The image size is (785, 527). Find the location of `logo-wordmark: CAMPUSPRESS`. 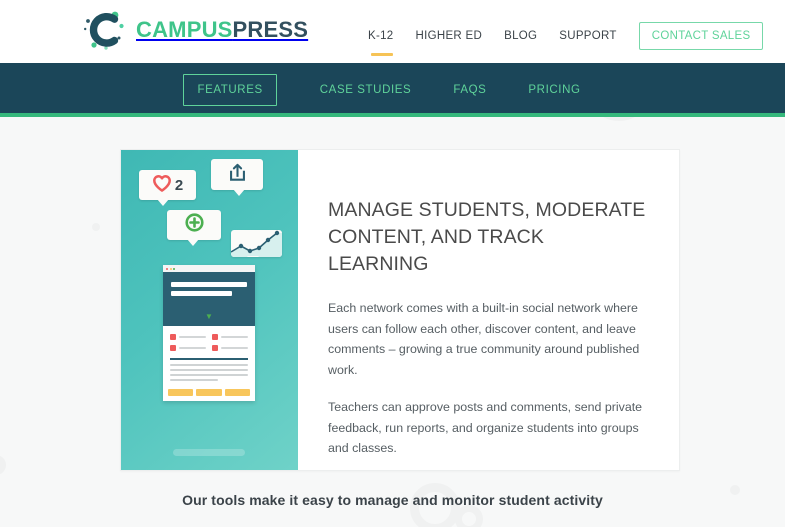

logo-wordmark: CAMPUSPRESS is located at coordinates (222, 30).